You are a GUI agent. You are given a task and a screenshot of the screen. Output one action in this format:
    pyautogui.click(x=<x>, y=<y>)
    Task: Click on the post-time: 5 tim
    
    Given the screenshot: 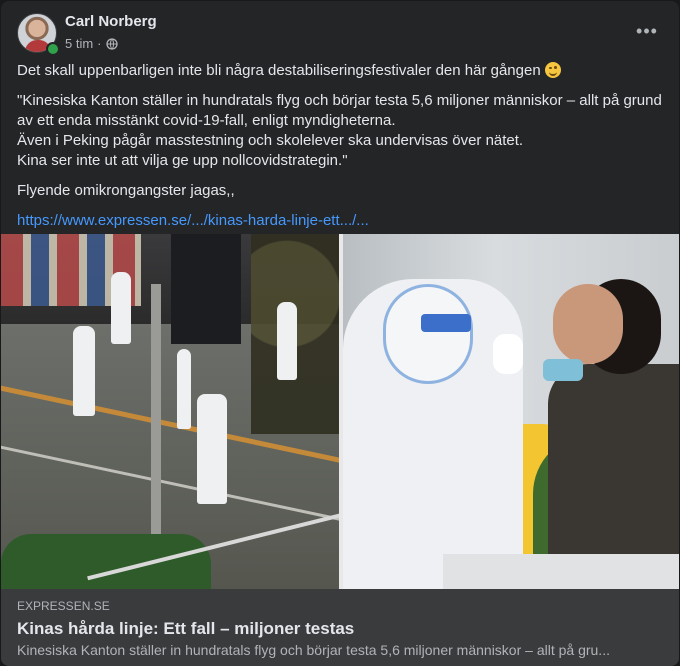 What is the action you would take?
    pyautogui.click(x=79, y=43)
    